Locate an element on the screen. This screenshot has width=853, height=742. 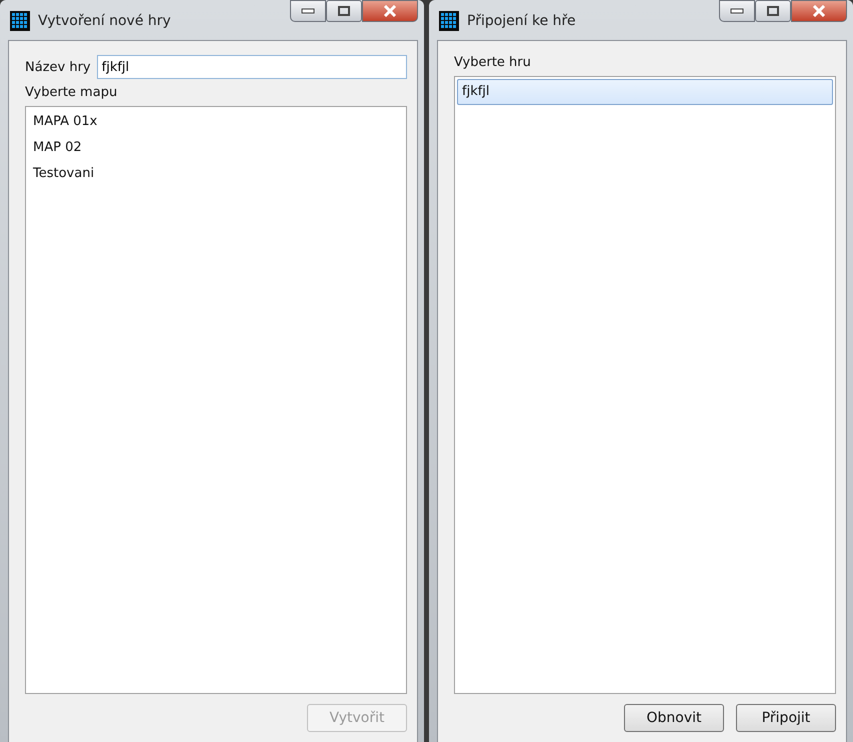
list-item: Testovani is located at coordinates (216, 174).